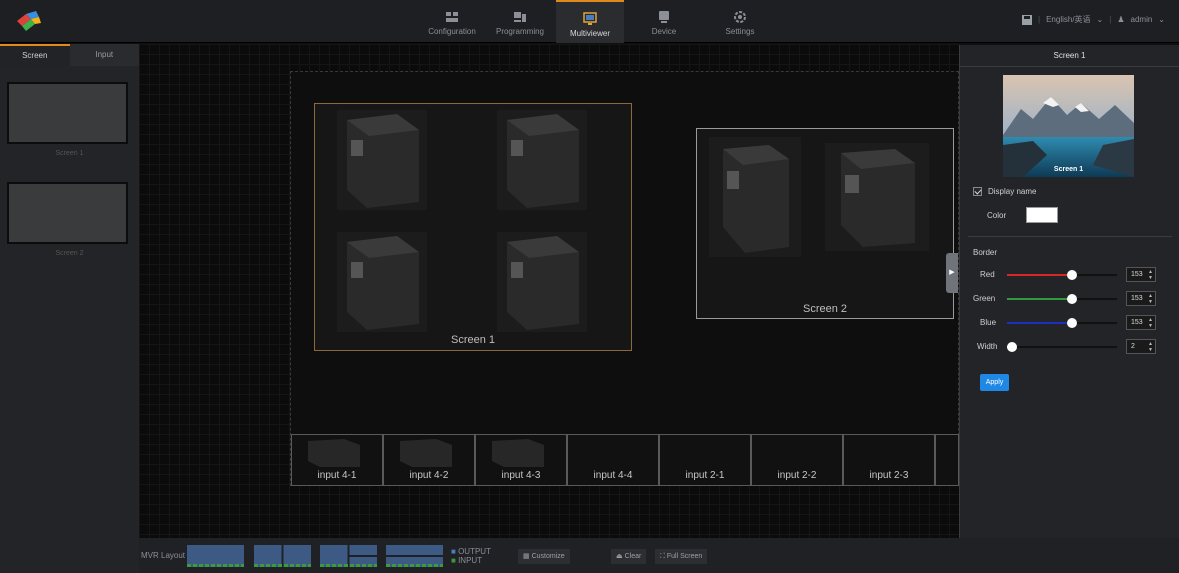  I want to click on collapse-panel-button: ▶, so click(952, 273).